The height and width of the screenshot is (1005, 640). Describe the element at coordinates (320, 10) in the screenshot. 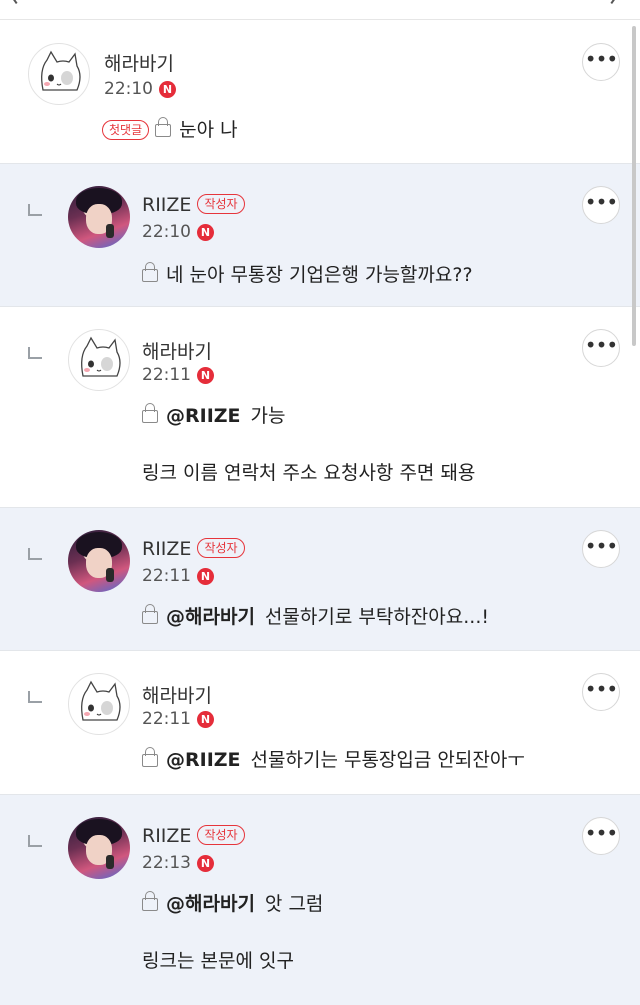

I see `top-bar` at that location.